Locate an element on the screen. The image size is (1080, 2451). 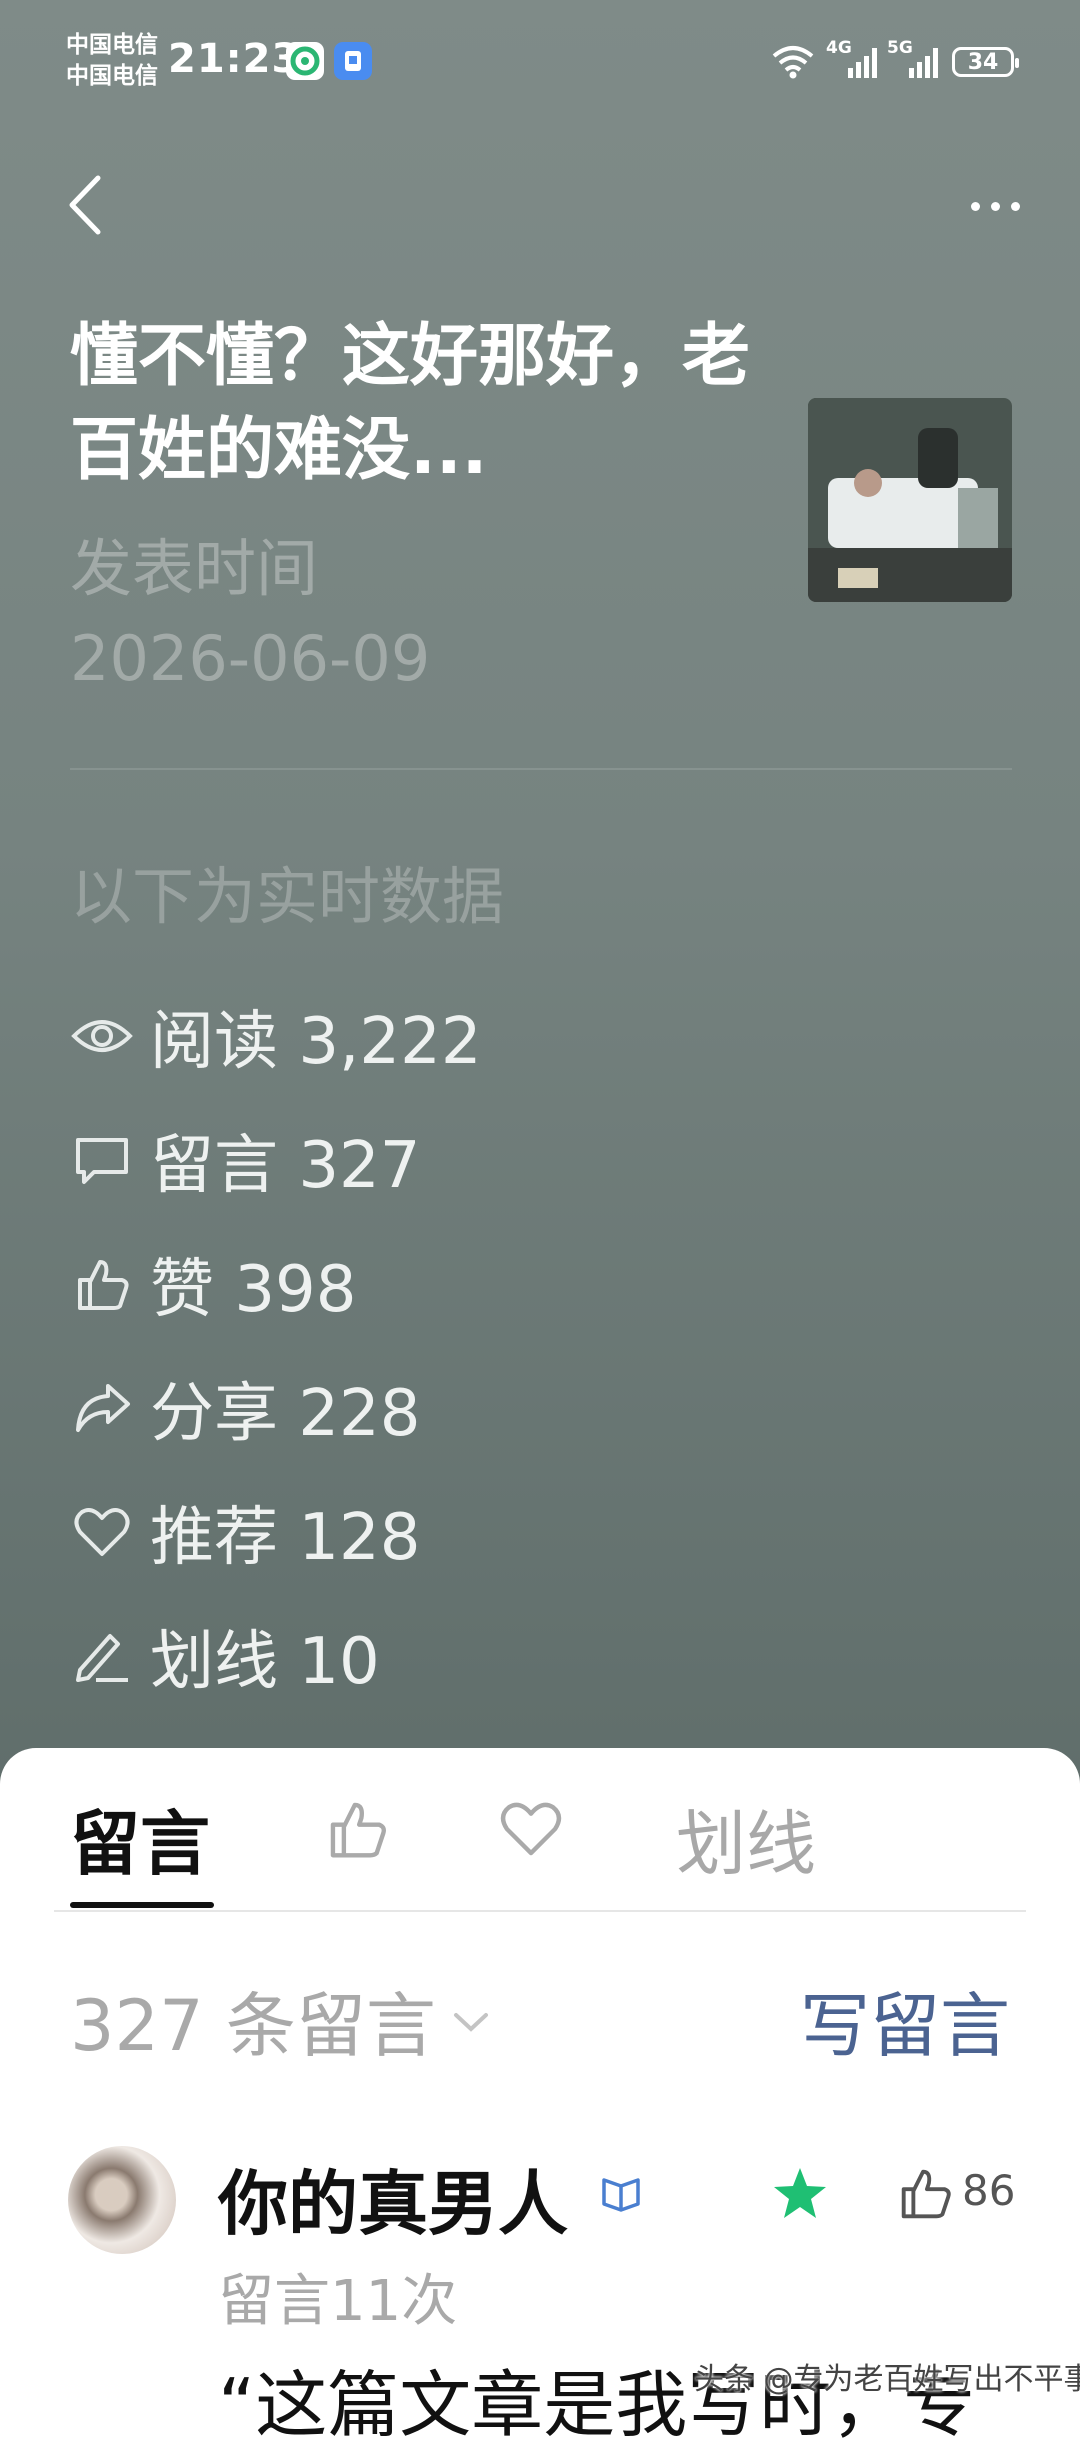
stat-recommend: 推荐 128 is located at coordinates (276, 1532).